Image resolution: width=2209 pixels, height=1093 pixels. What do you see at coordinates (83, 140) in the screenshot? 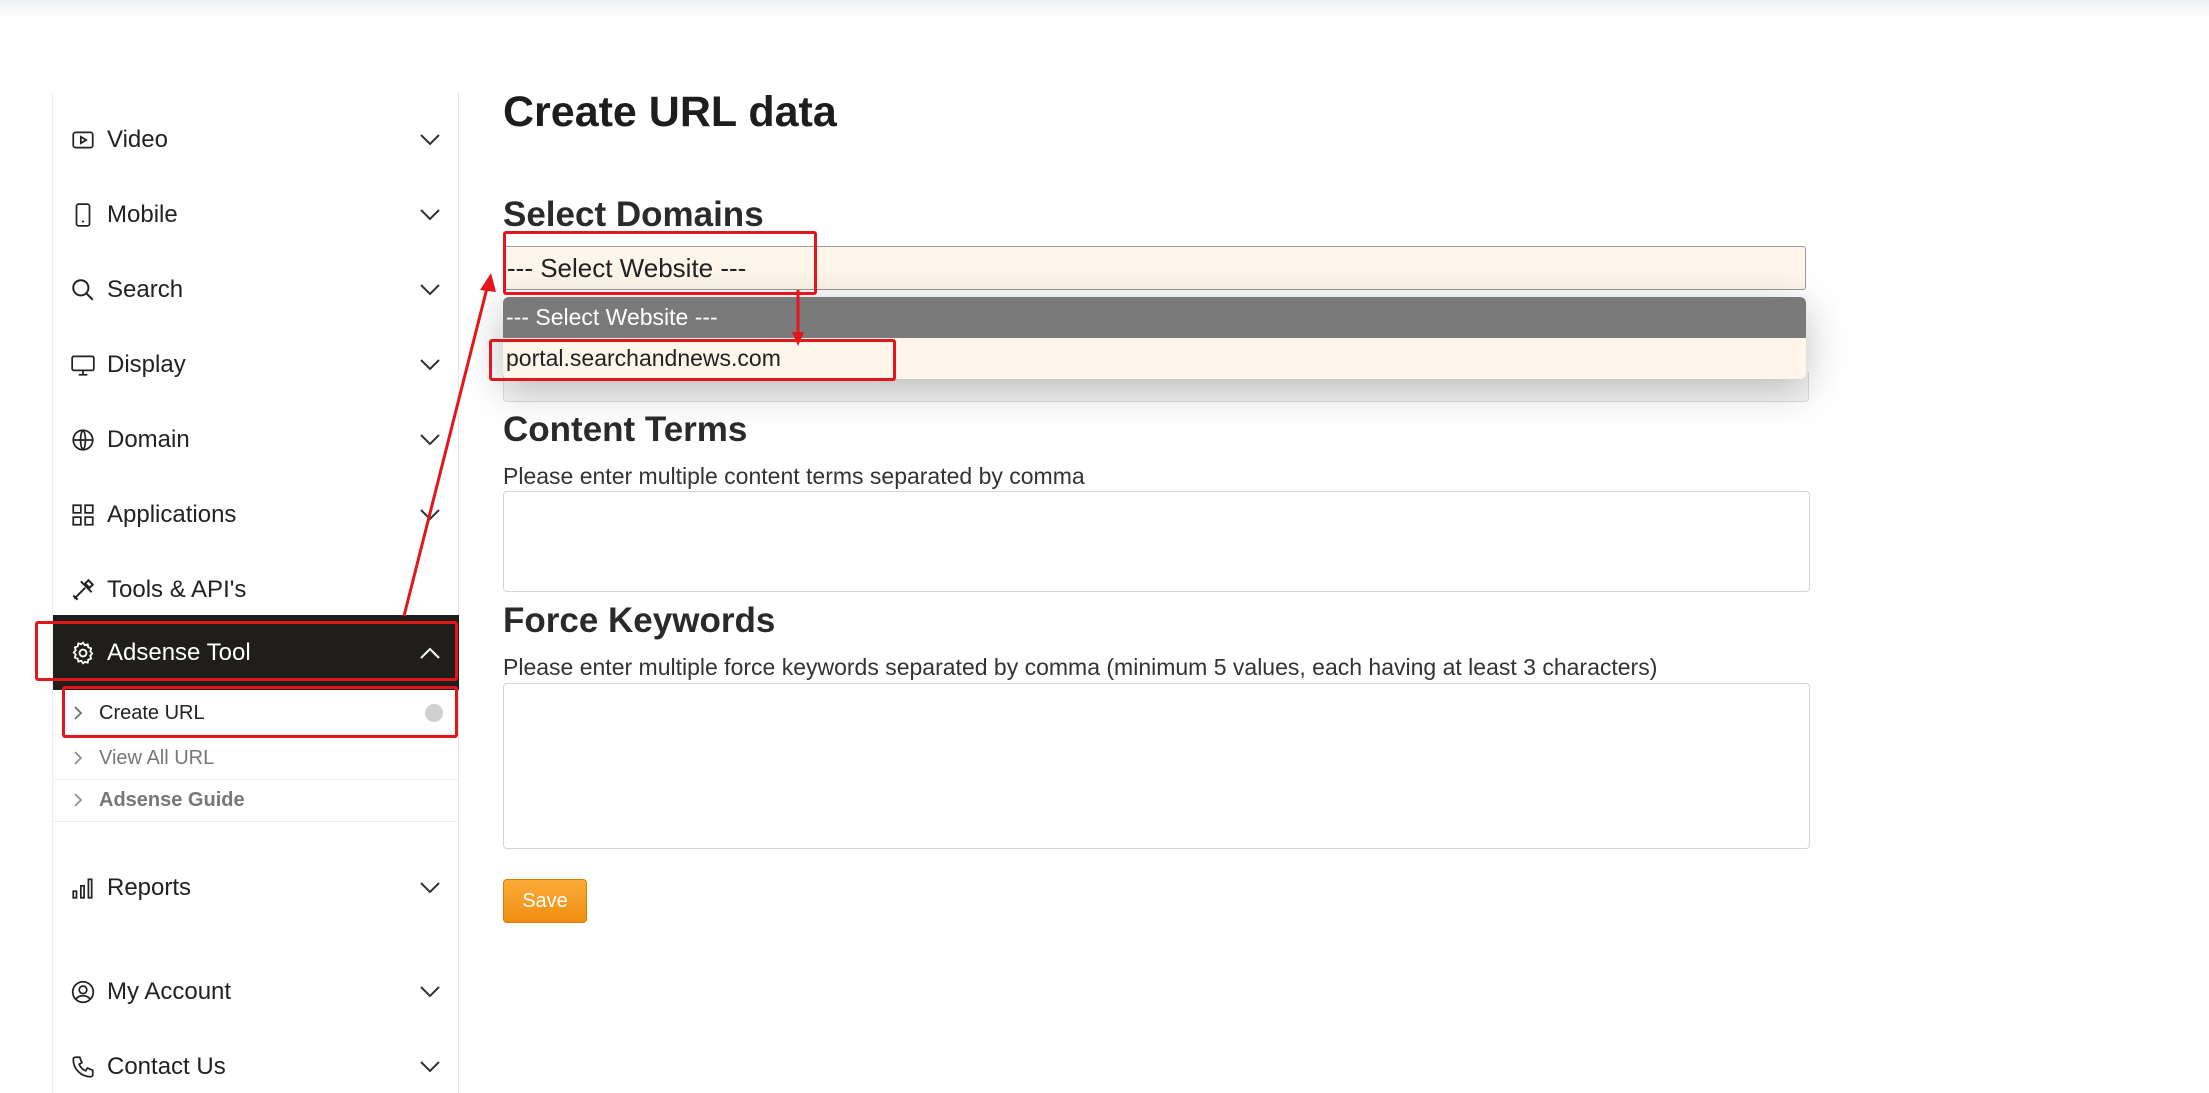
I see `video-icon` at bounding box center [83, 140].